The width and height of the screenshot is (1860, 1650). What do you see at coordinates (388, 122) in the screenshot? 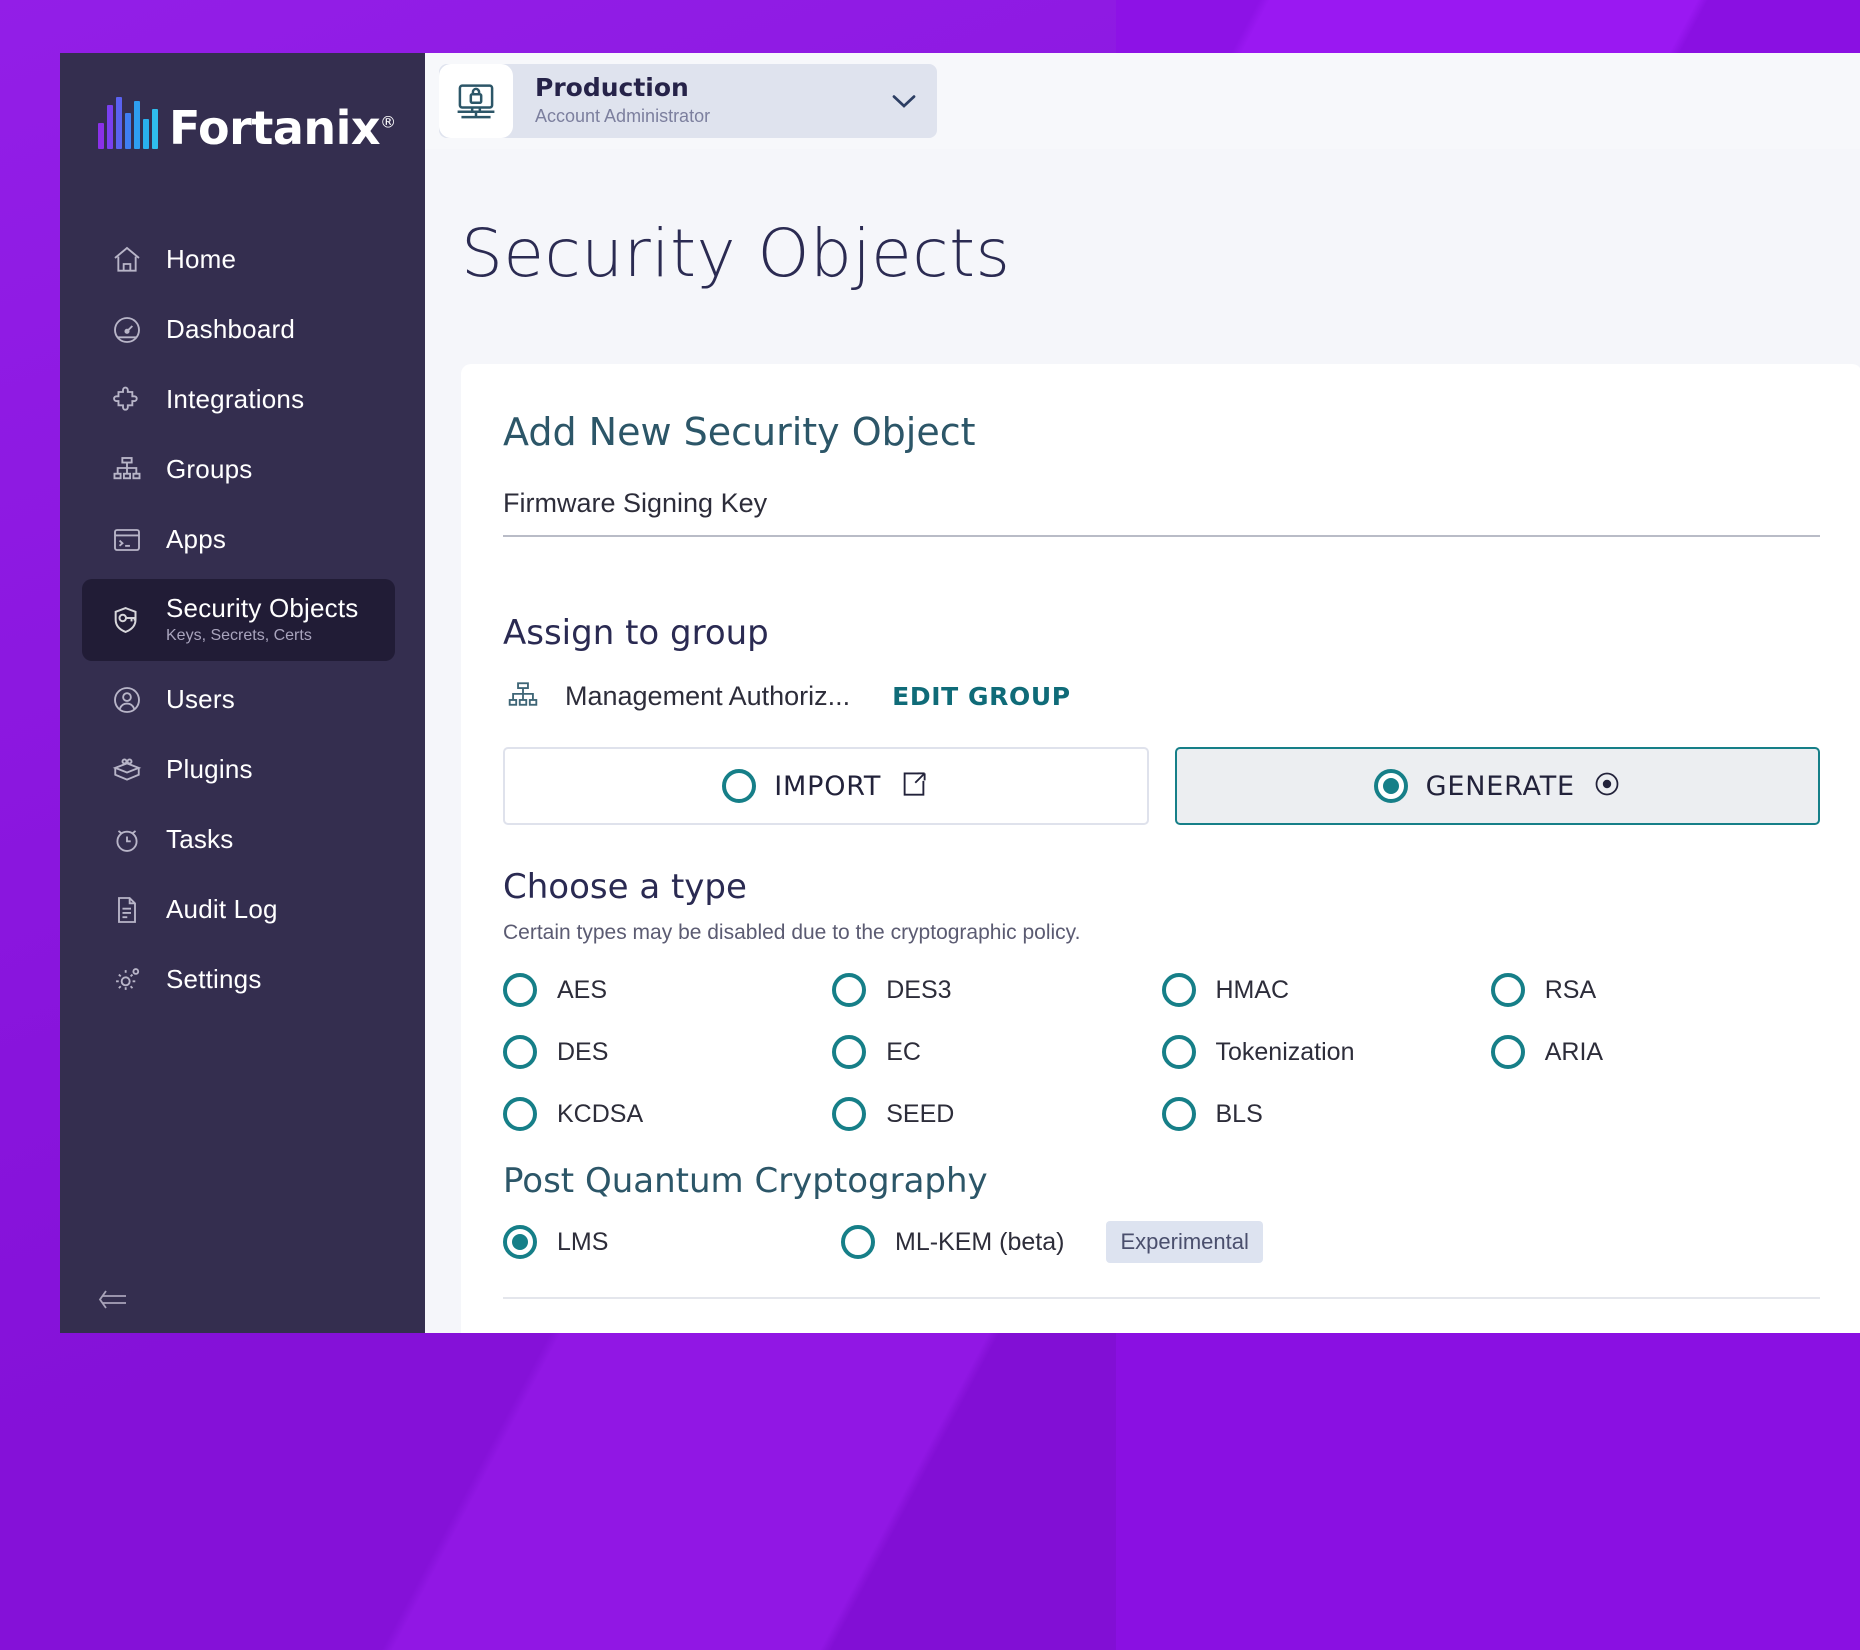
I see `logo-registered-mark: ®` at bounding box center [388, 122].